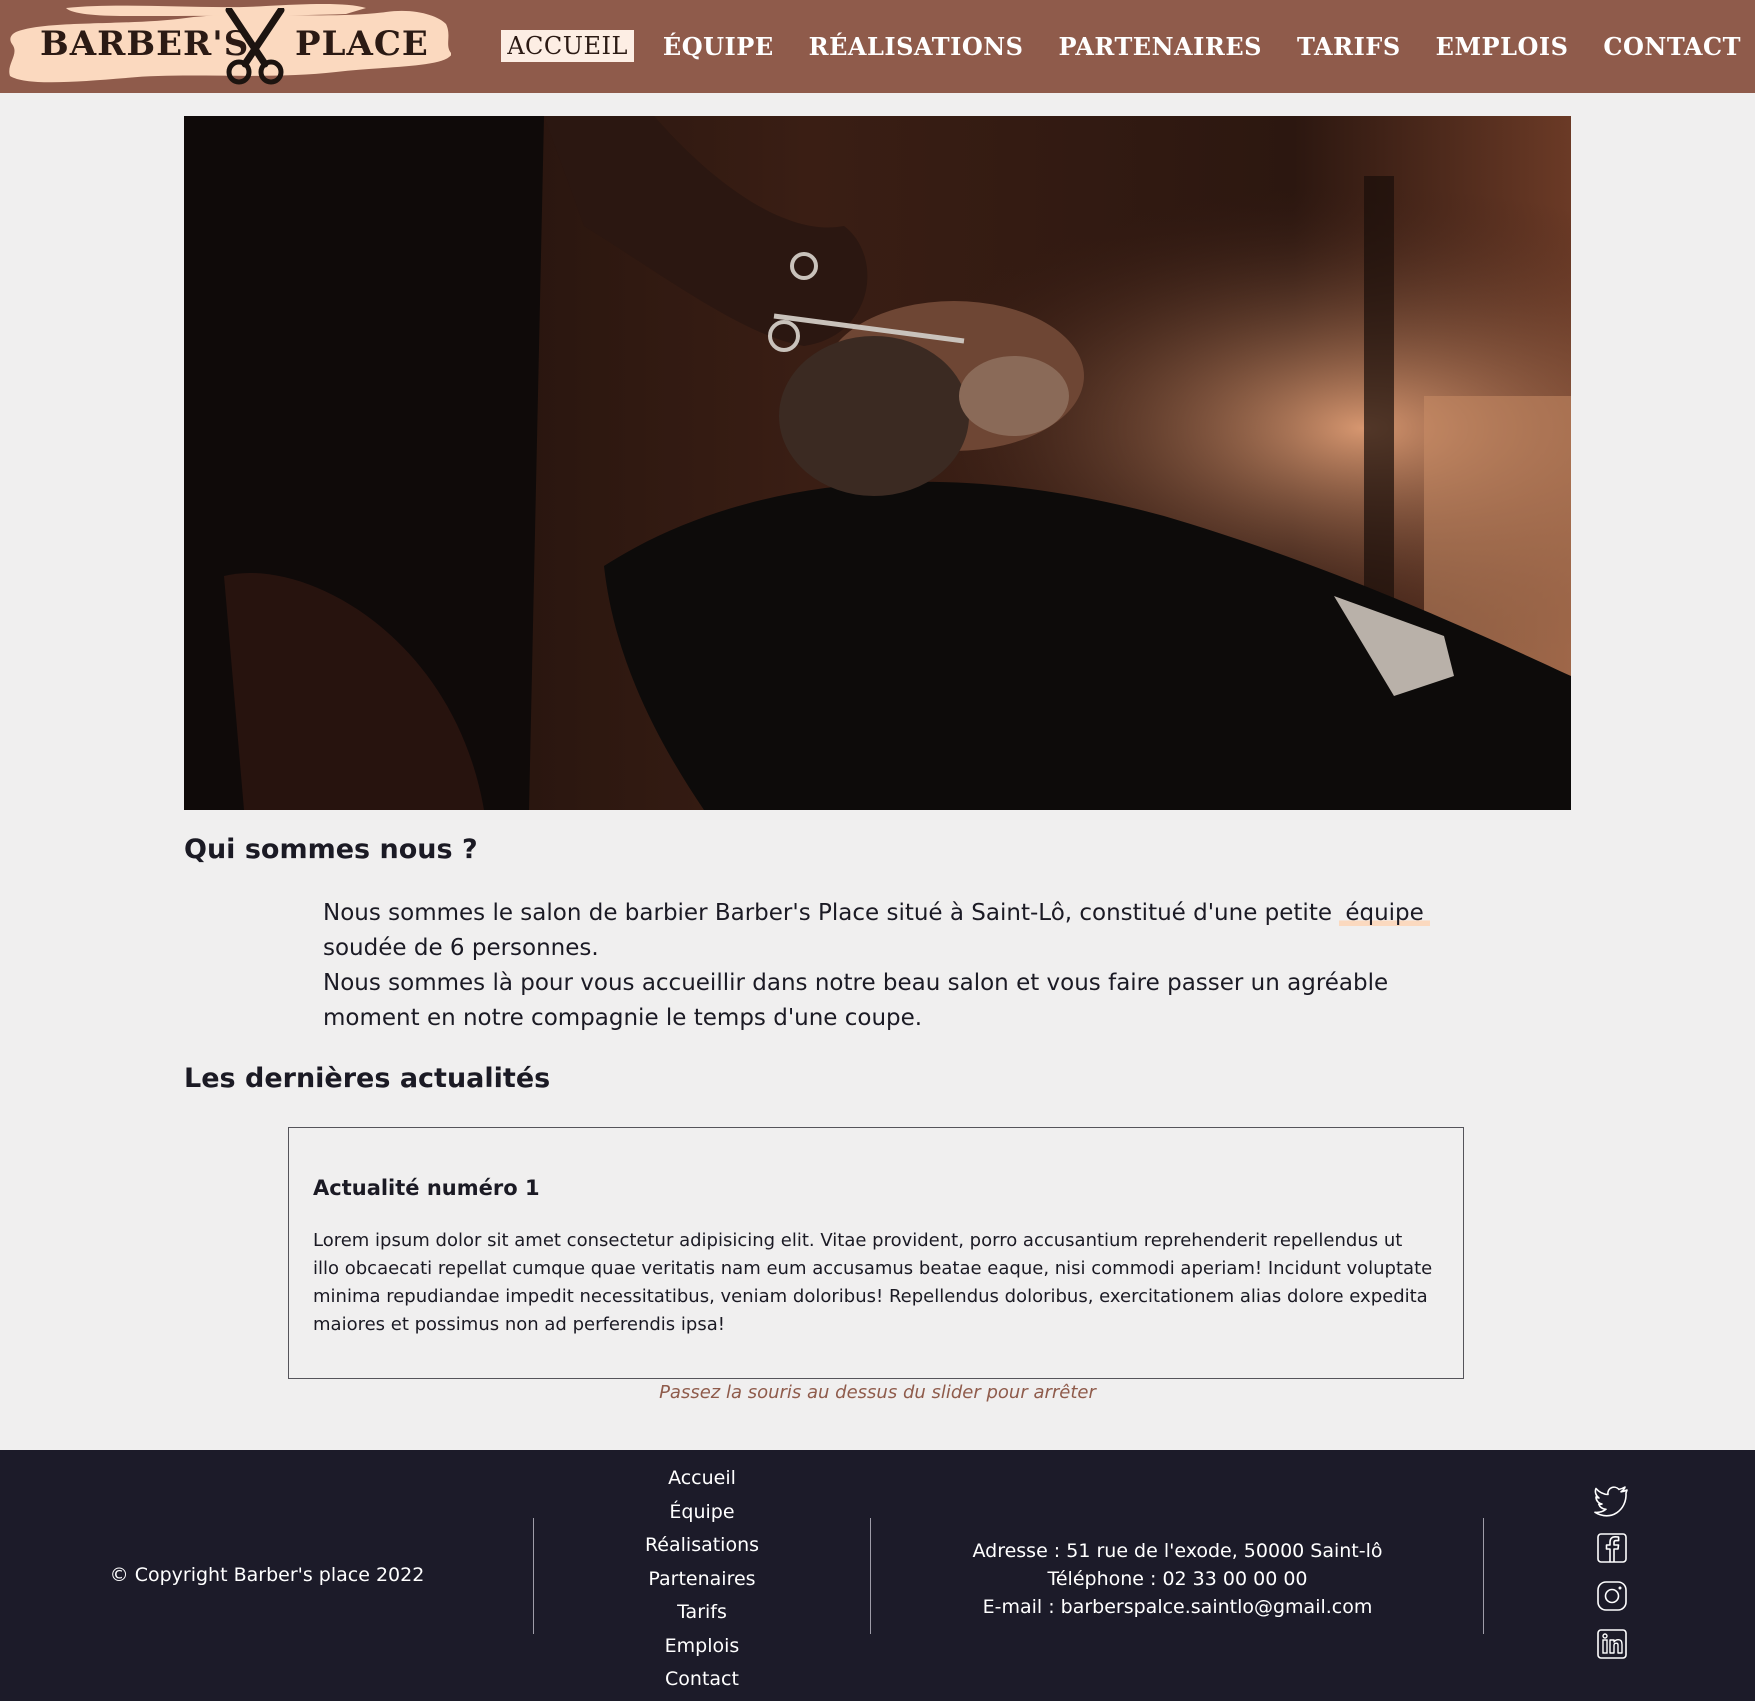  What do you see at coordinates (1612, 1596) in the screenshot?
I see `instagram-icon` at bounding box center [1612, 1596].